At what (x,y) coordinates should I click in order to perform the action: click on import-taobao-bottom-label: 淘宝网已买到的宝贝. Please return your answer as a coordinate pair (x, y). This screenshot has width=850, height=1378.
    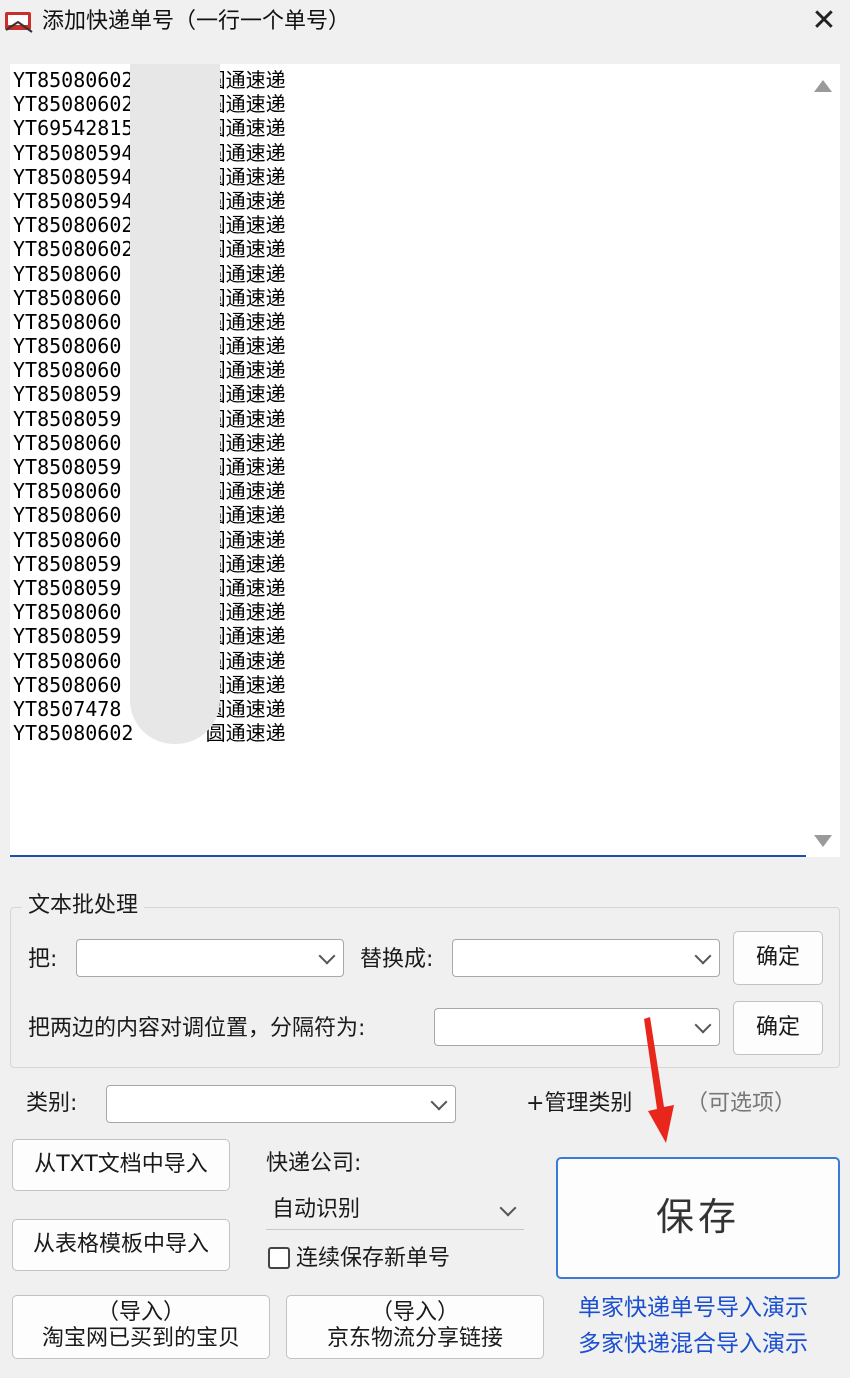
    Looking at the image, I should click on (140, 1338).